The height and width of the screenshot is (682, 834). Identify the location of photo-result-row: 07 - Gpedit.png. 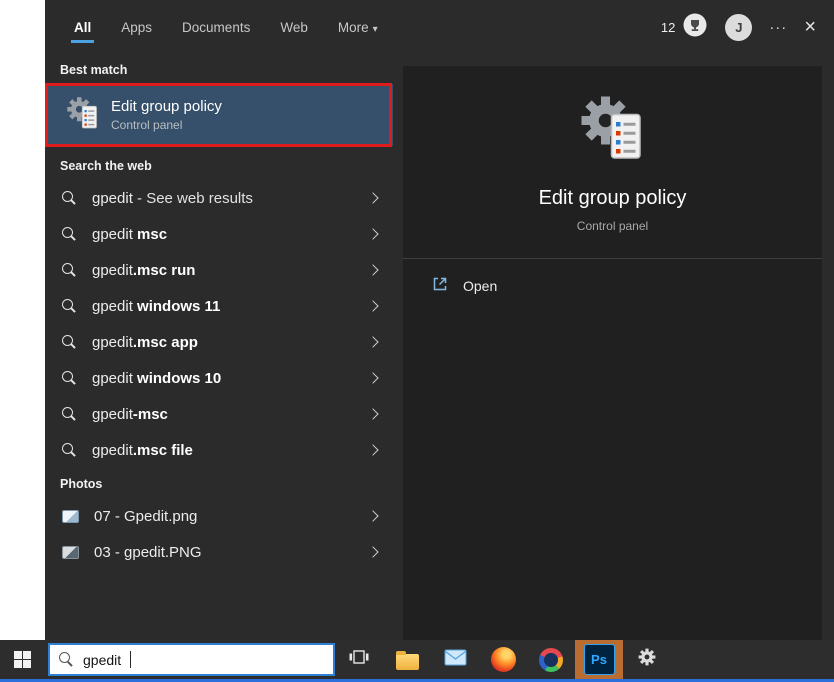
(219, 516).